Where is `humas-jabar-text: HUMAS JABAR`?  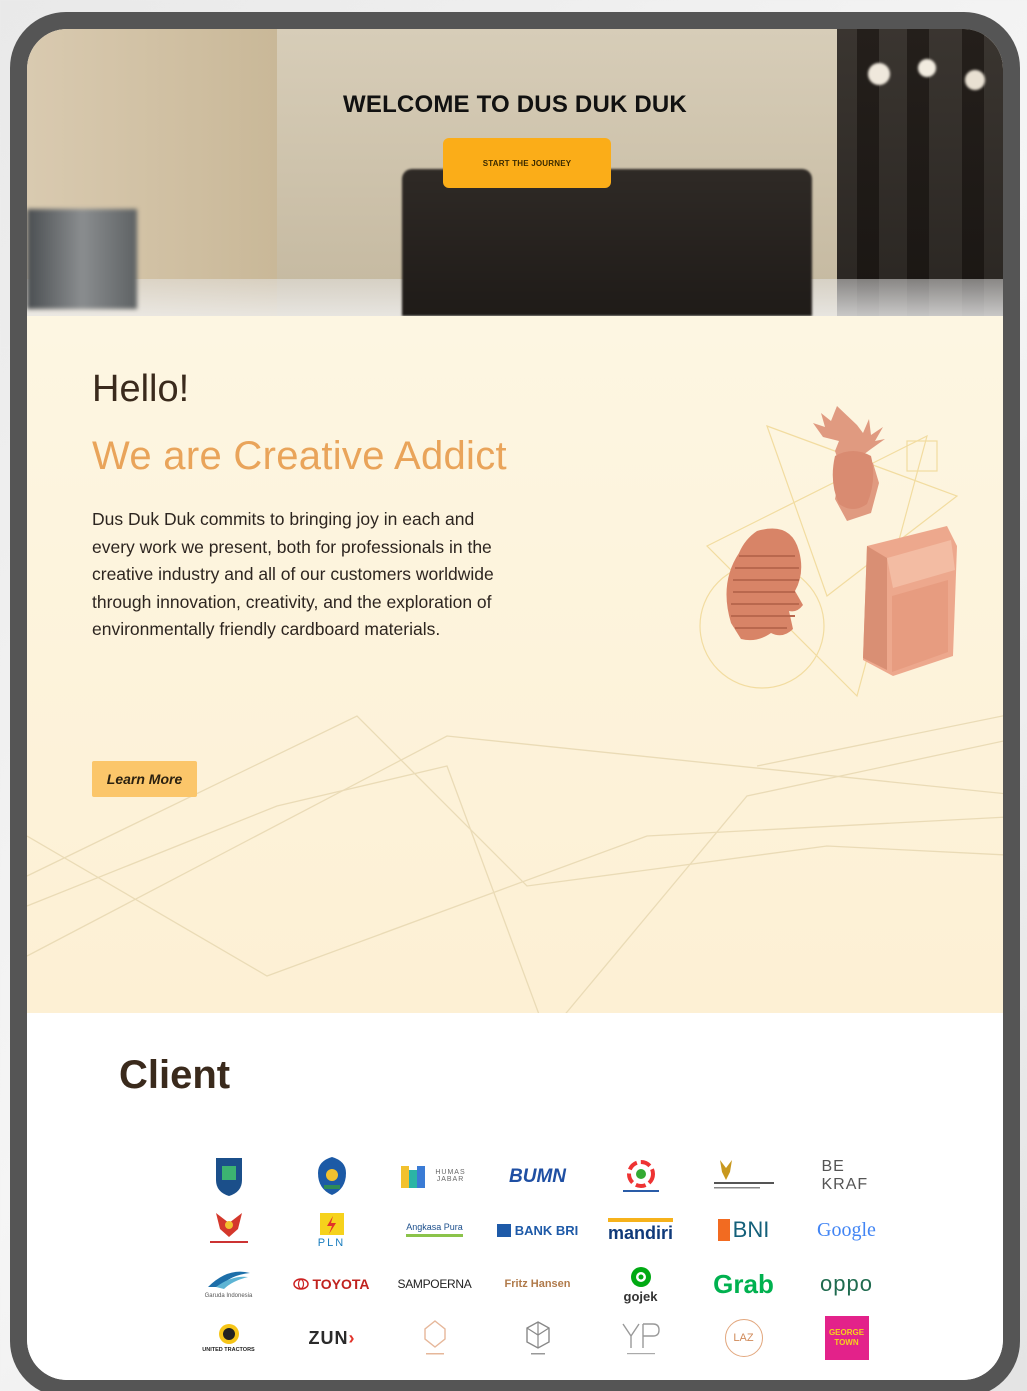
humas-jabar-text: HUMAS JABAR is located at coordinates (450, 1176).